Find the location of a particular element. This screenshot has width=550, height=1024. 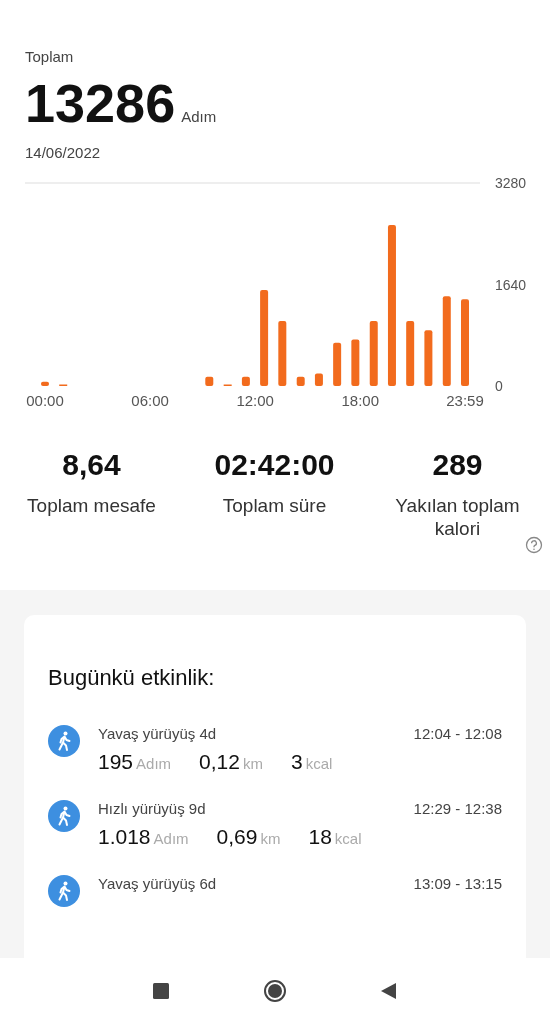

axis-label: 0 is located at coordinates (499, 386).